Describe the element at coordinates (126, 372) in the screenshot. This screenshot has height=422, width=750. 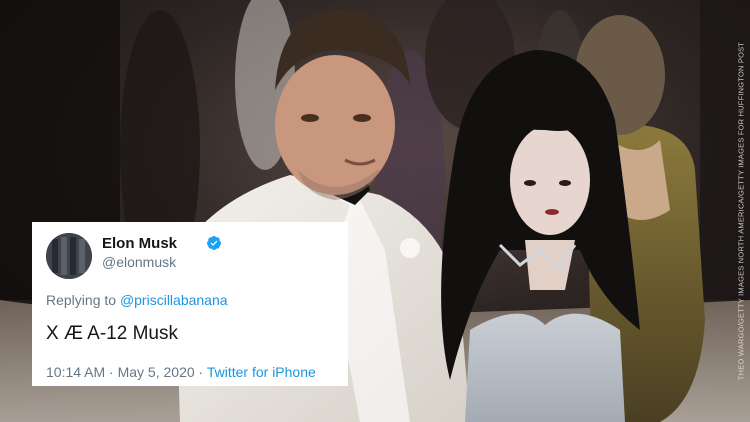
I see `tweet-timestamp: 10:14 AM · May 5, 2020 ·` at that location.